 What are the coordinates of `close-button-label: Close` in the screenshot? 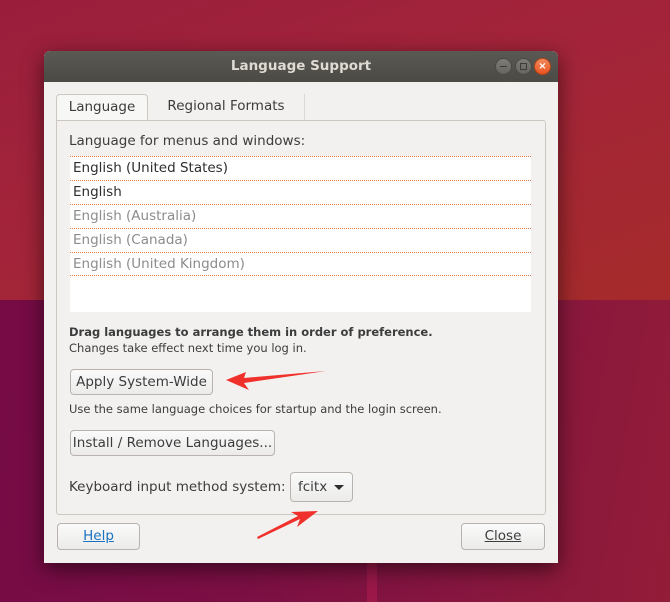 It's located at (503, 536).